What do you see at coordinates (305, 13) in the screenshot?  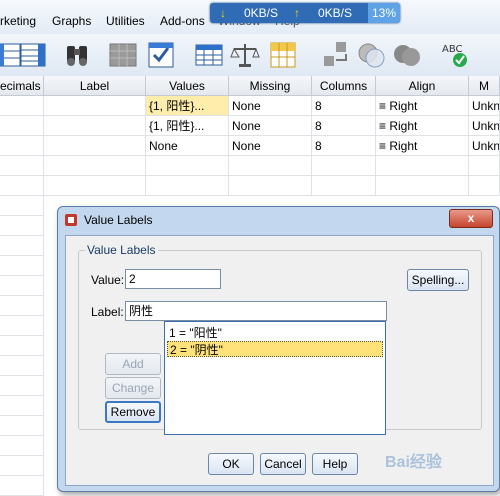 I see `network-speed-meter: ↓ 0KB/S ↑ 0KB/S 13%` at bounding box center [305, 13].